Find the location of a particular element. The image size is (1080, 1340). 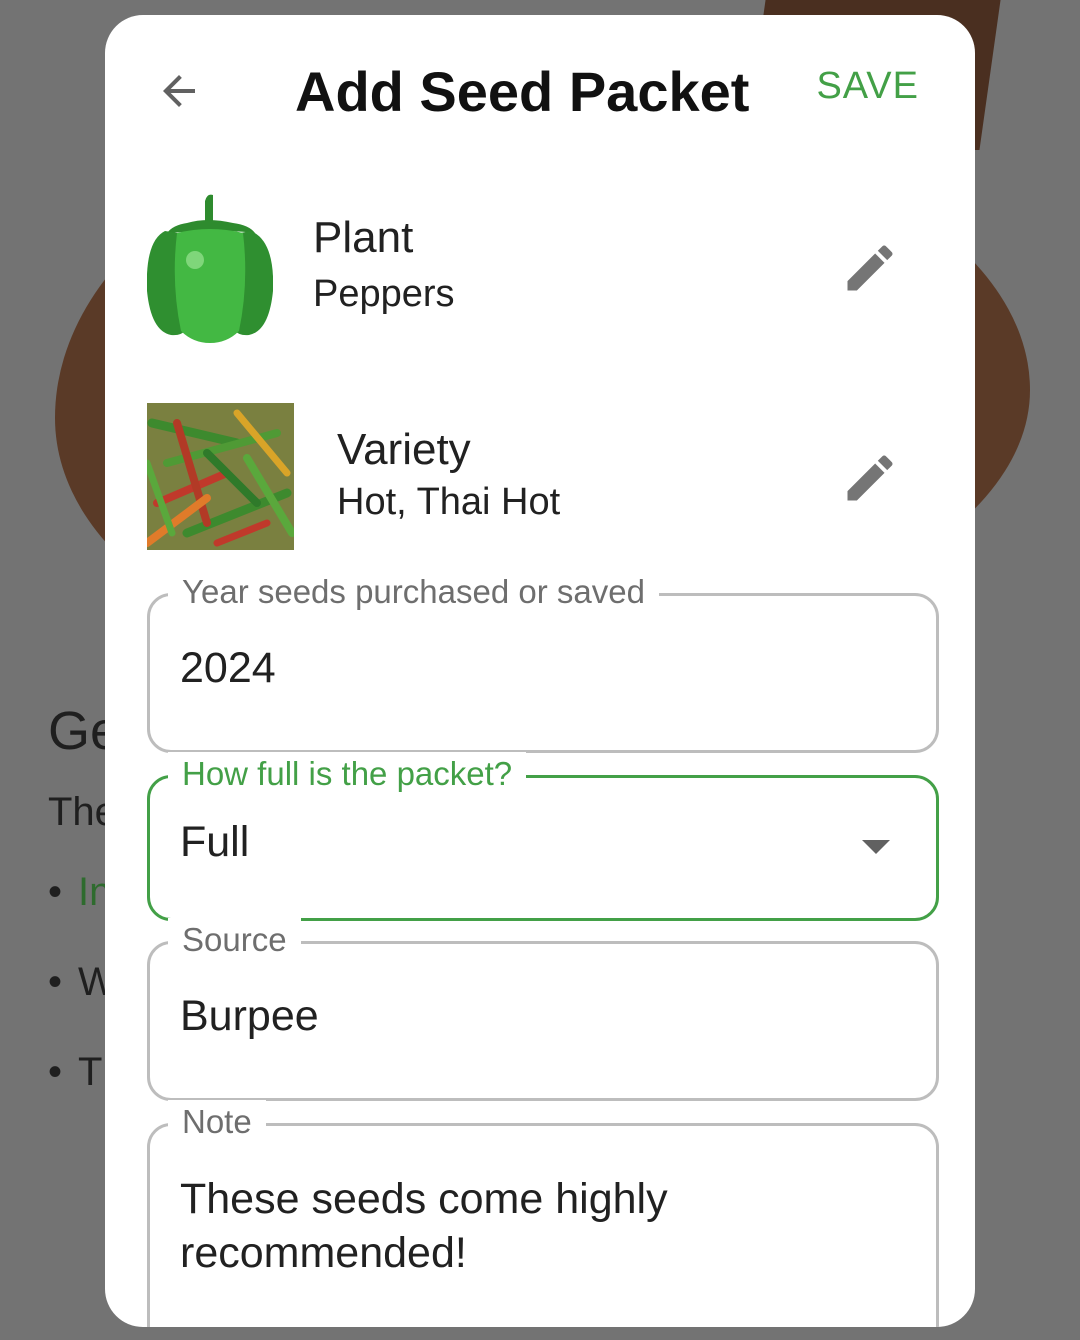

variety-label: Variety is located at coordinates (404, 449).